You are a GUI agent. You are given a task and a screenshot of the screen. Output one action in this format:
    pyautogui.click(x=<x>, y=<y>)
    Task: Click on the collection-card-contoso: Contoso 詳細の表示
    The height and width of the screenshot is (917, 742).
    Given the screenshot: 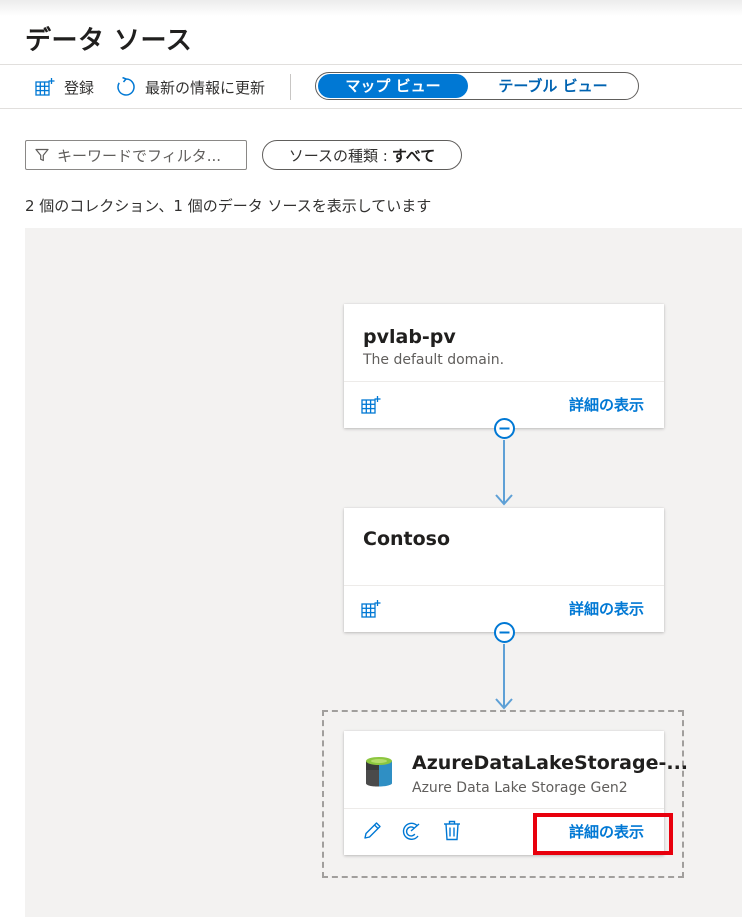 What is the action you would take?
    pyautogui.click(x=504, y=570)
    